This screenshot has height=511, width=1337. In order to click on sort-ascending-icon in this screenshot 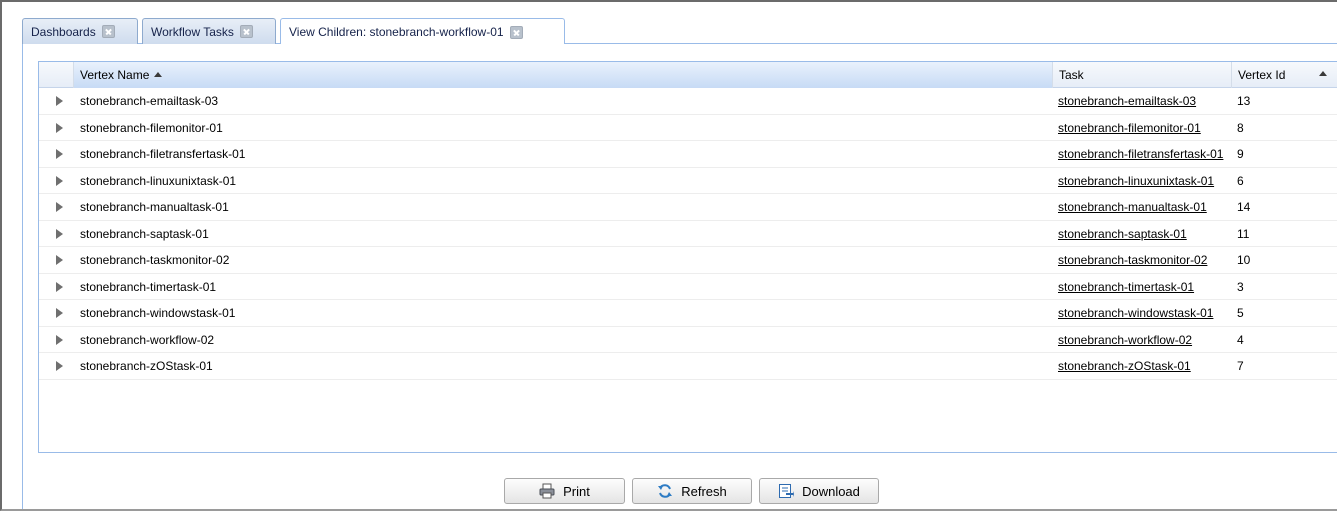, I will do `click(158, 74)`.